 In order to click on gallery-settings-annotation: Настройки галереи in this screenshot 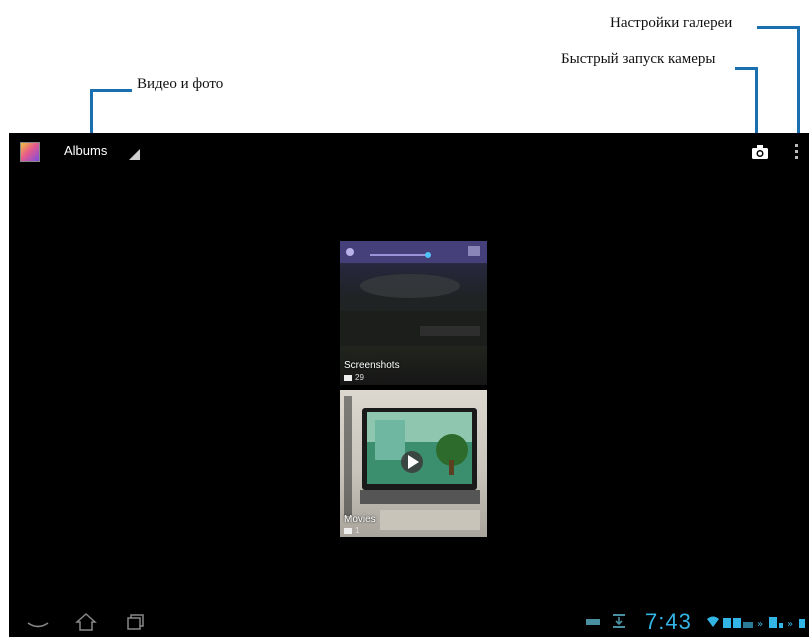, I will do `click(671, 23)`.